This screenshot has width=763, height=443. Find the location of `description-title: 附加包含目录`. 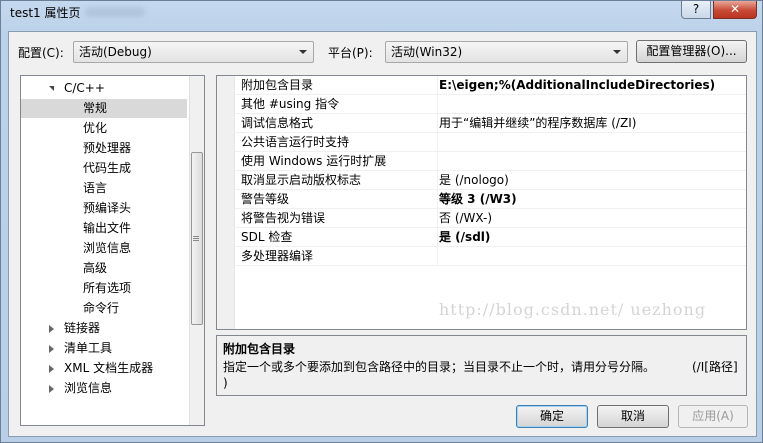

description-title: 附加包含目录 is located at coordinates (259, 349).